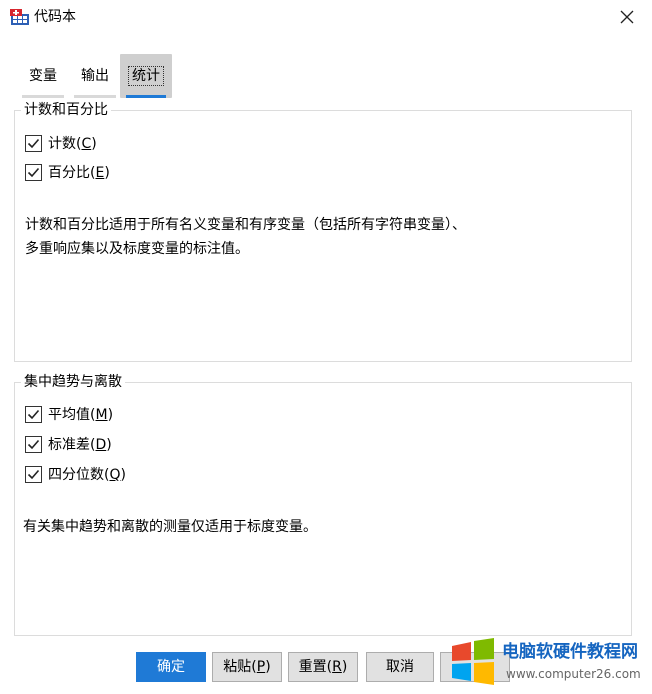 This screenshot has height=694, width=652. Describe the element at coordinates (323, 667) in the screenshot. I see `reset-button: 重置(R)` at that location.